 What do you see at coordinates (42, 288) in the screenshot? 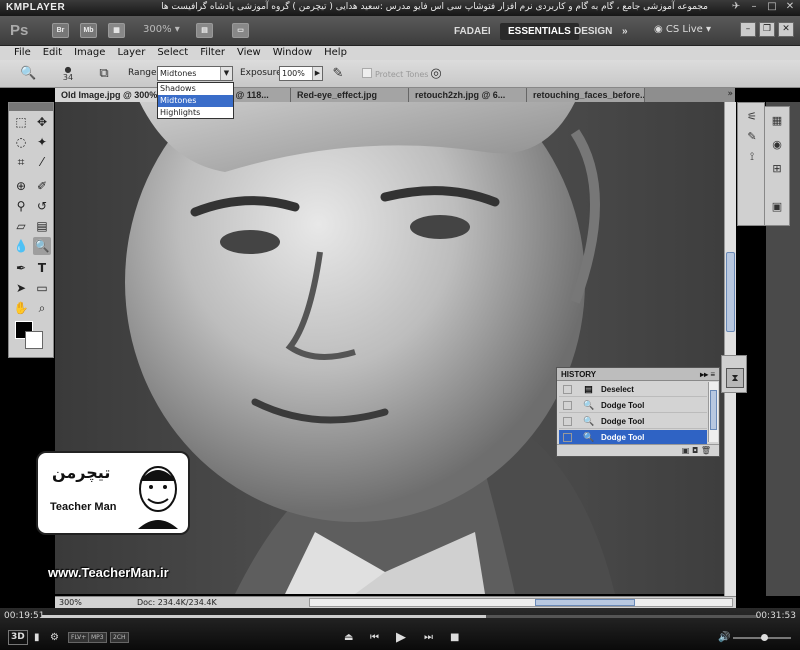
I see `shape-tool-icon: ▭` at bounding box center [42, 288].